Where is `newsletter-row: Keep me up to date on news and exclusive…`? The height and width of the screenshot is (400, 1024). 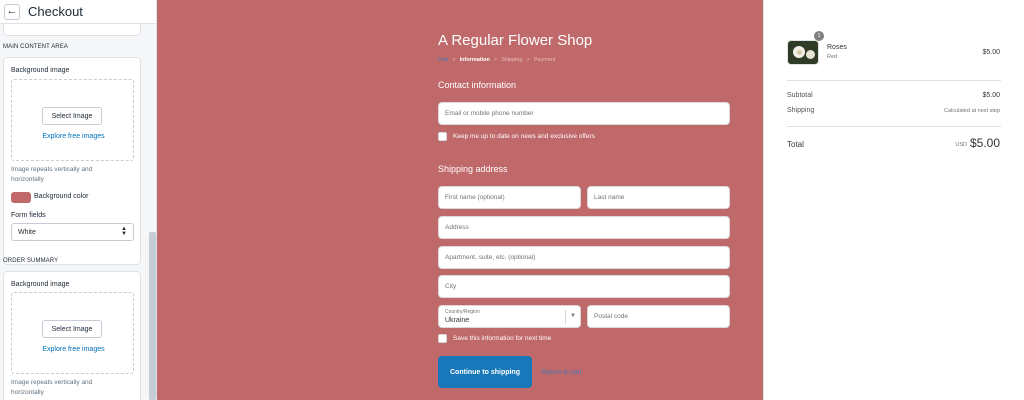 newsletter-row: Keep me up to date on news and exclusive… is located at coordinates (516, 136).